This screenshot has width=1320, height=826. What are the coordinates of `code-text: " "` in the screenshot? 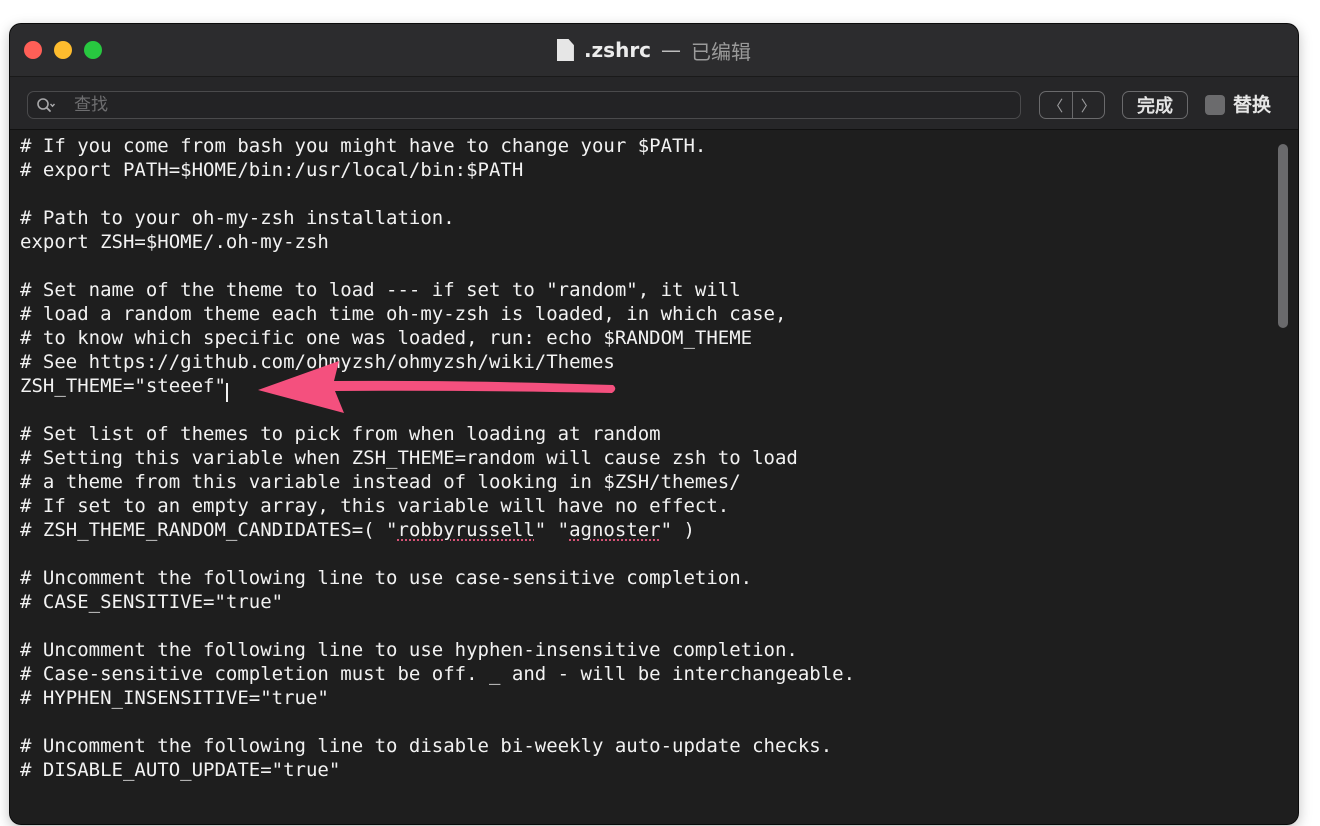 It's located at (552, 530).